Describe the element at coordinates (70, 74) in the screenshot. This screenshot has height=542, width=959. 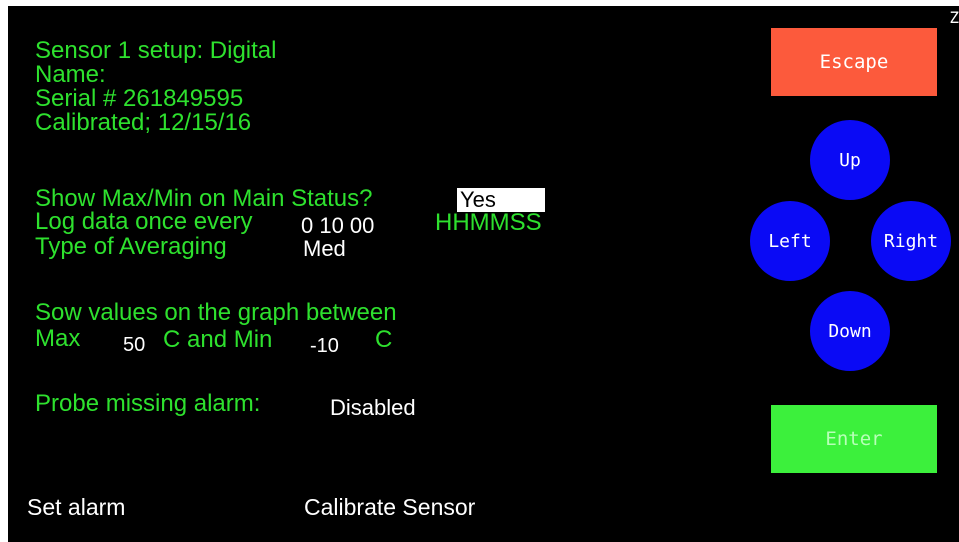
I see `sensor-name-line: Name:` at that location.